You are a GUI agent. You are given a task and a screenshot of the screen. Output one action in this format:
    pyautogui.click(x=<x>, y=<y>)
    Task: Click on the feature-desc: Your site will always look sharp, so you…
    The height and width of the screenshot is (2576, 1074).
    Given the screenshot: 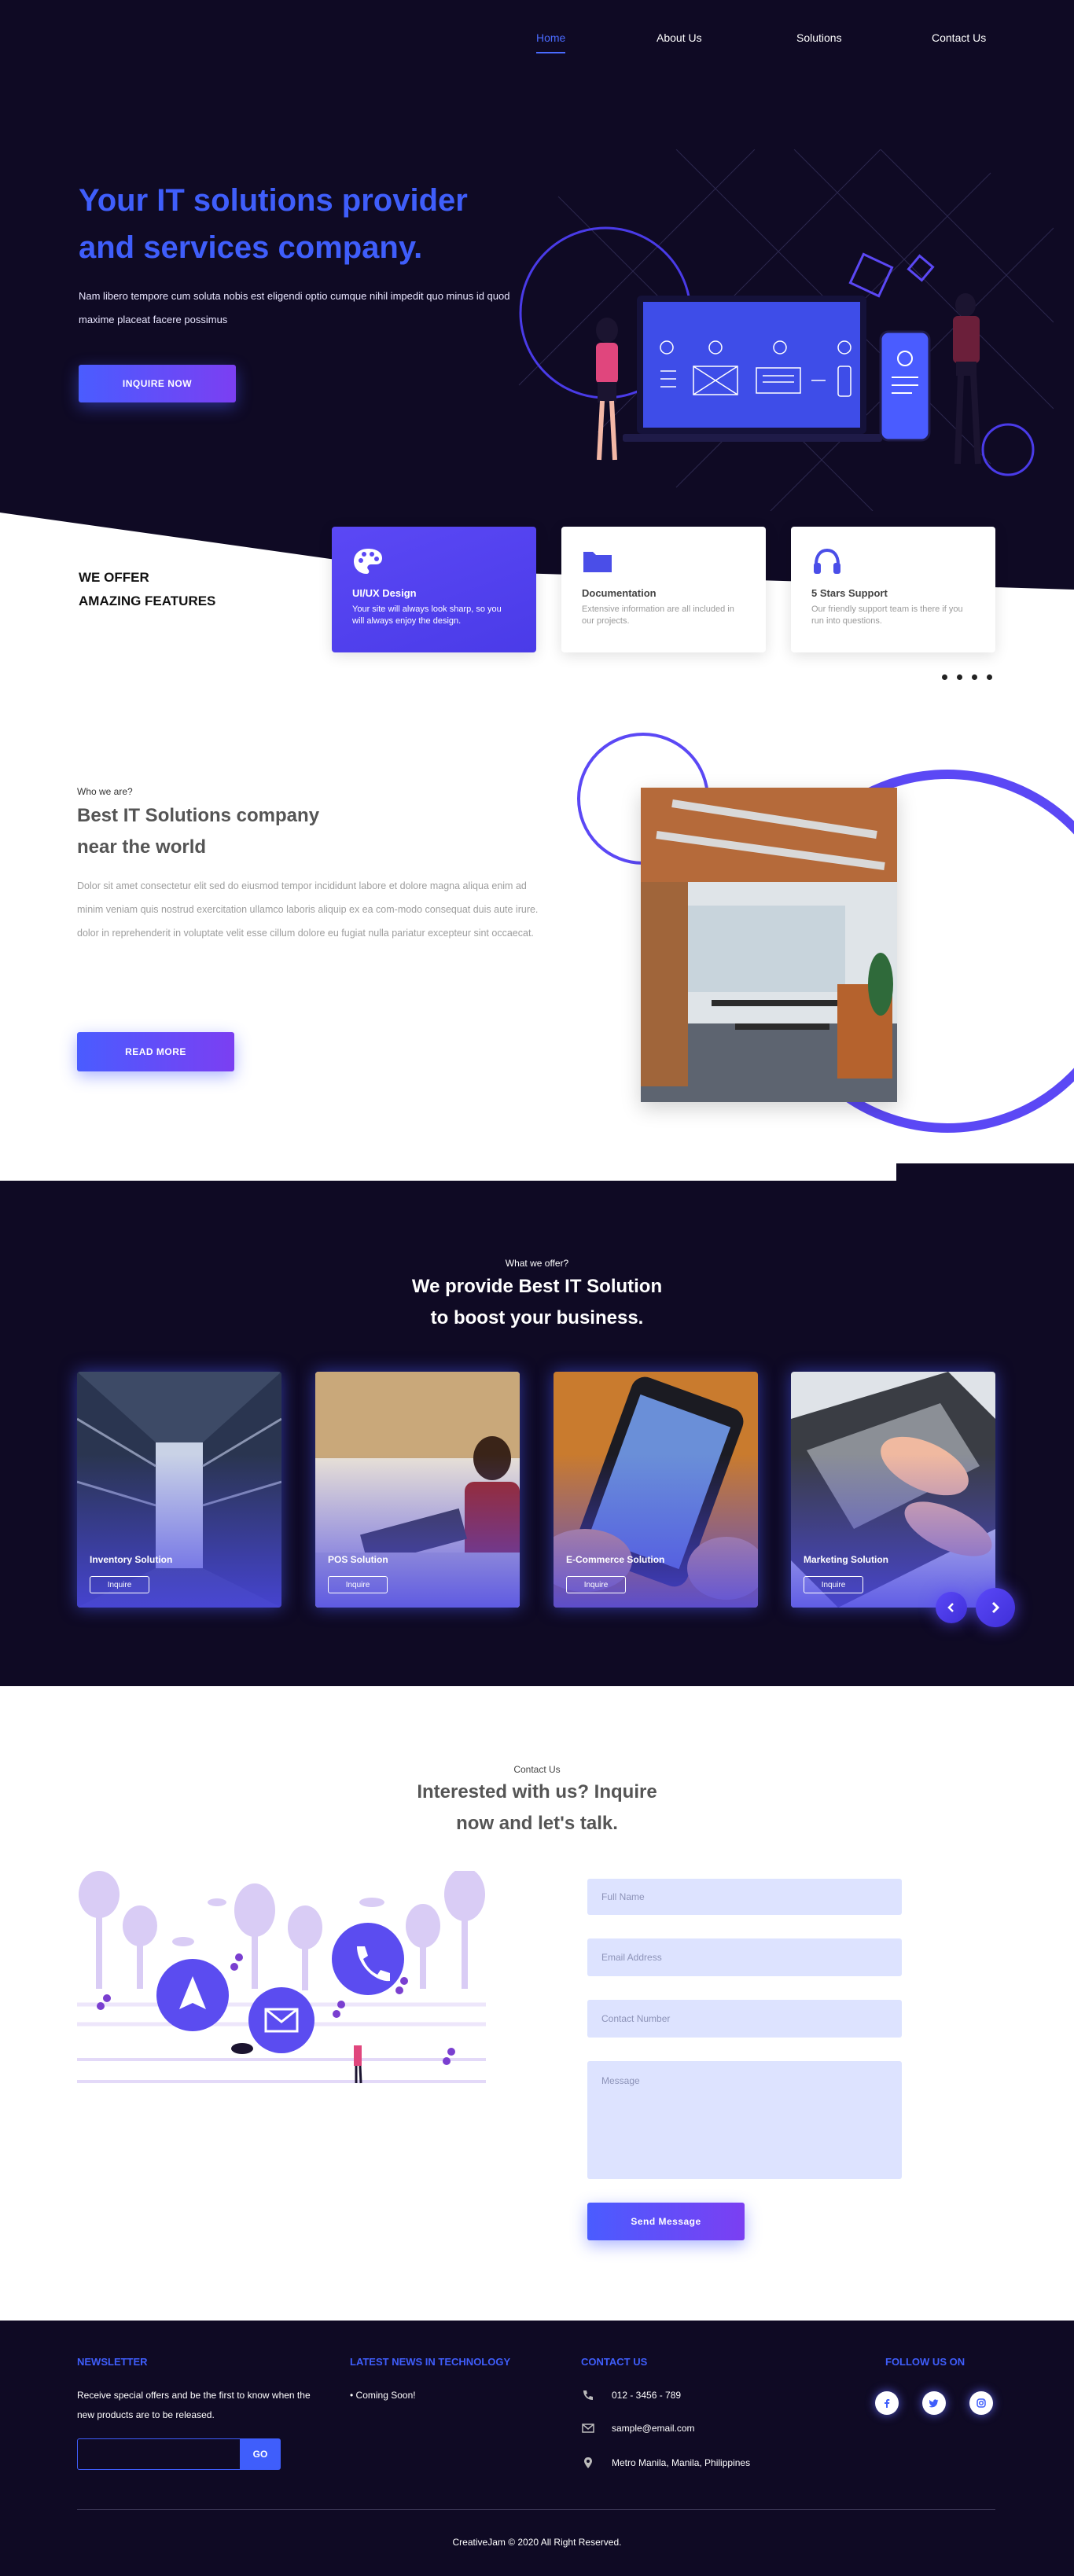 What is the action you would take?
    pyautogui.click(x=427, y=615)
    